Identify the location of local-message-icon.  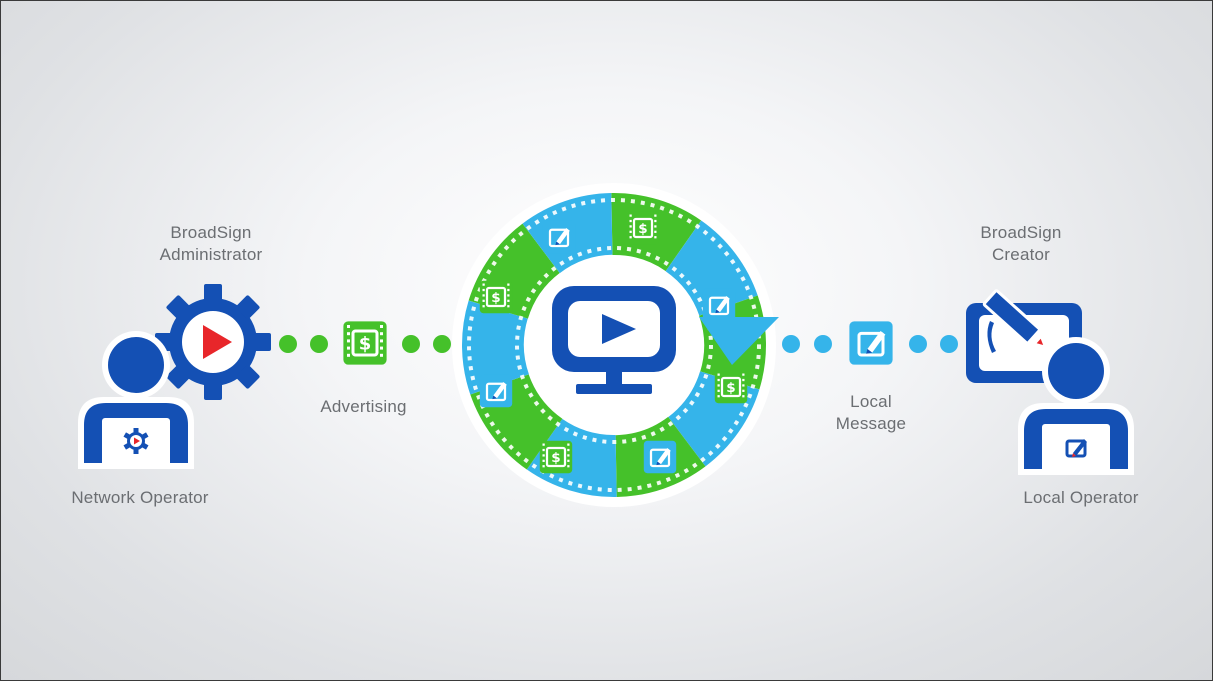
(871, 343).